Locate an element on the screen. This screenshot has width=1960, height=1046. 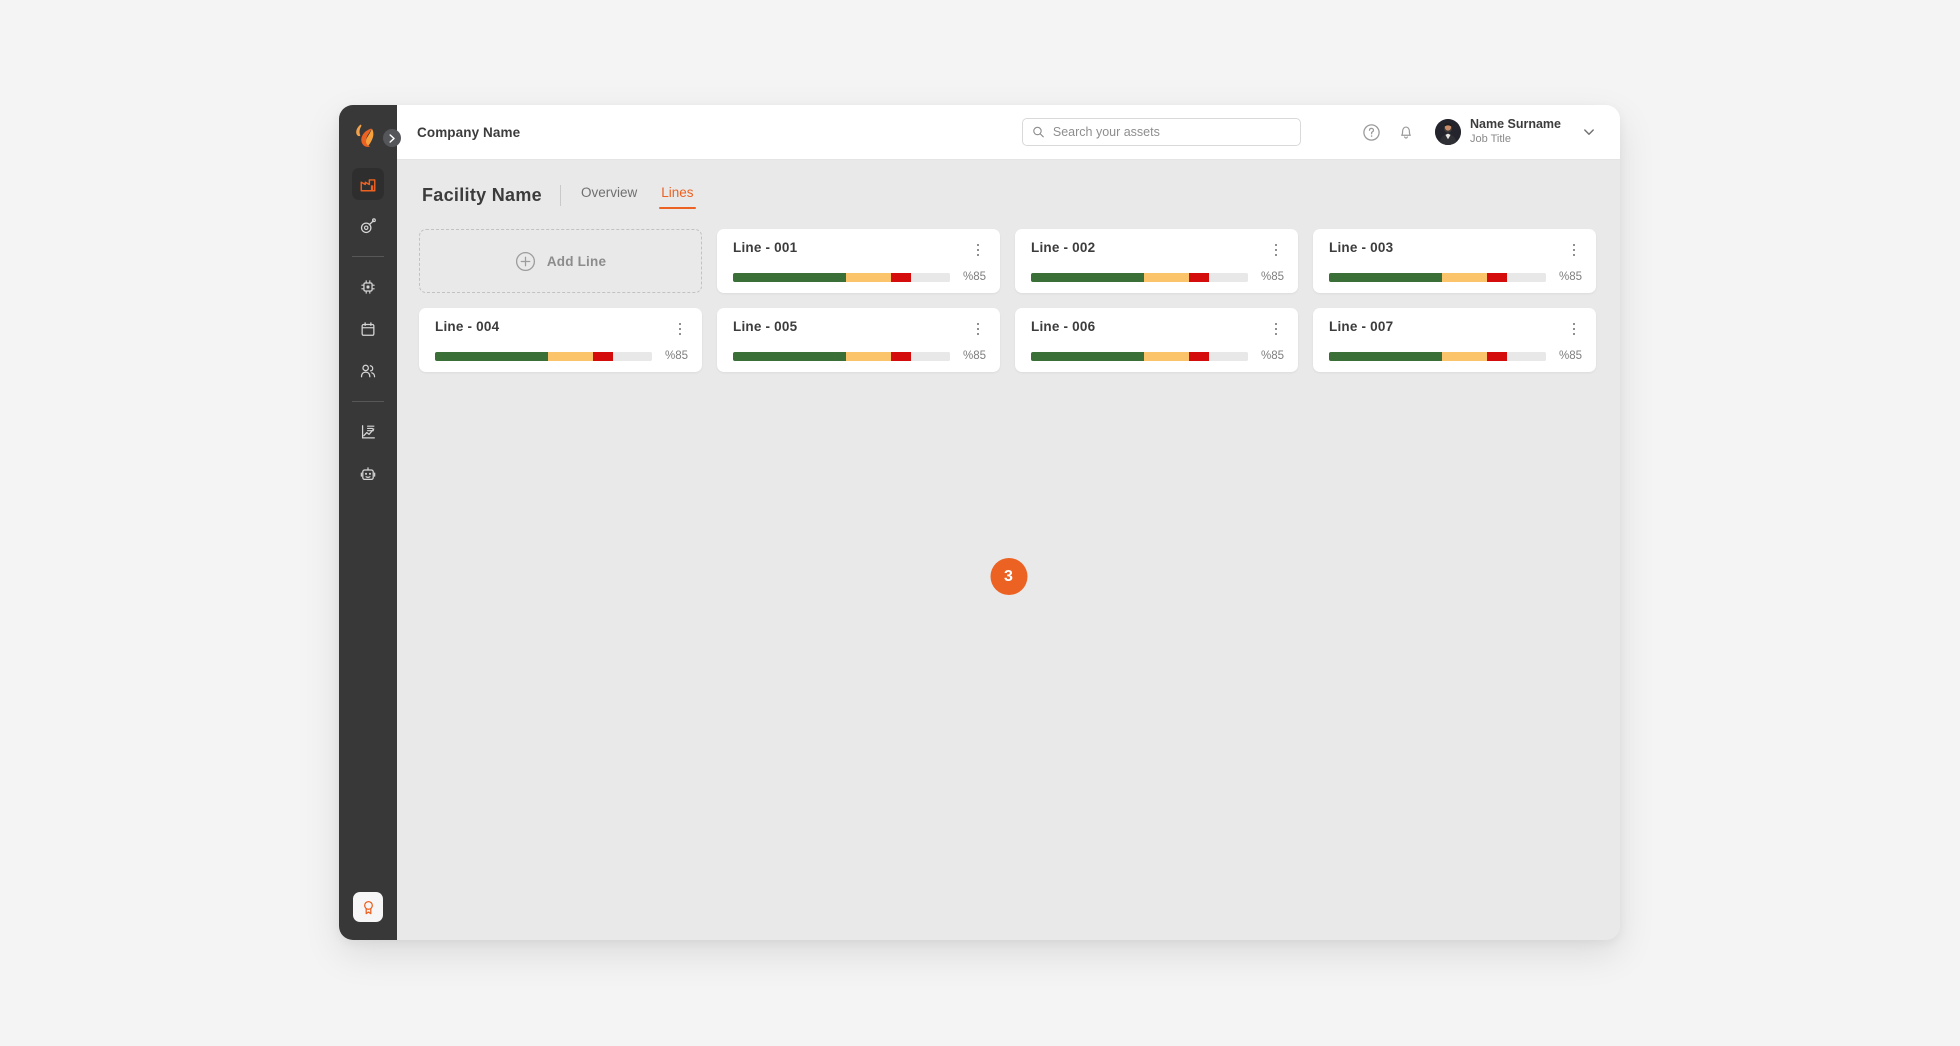
add-line-label: Add Line is located at coordinates (576, 261).